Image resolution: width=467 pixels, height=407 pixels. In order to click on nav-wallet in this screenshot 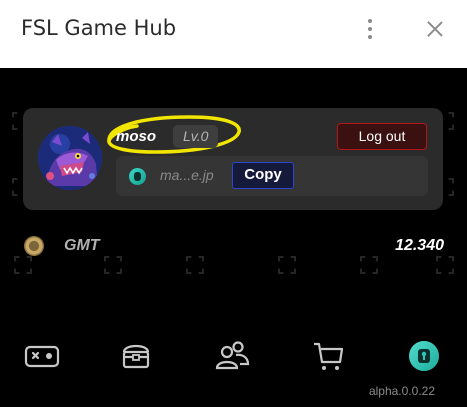, I will do `click(424, 356)`.